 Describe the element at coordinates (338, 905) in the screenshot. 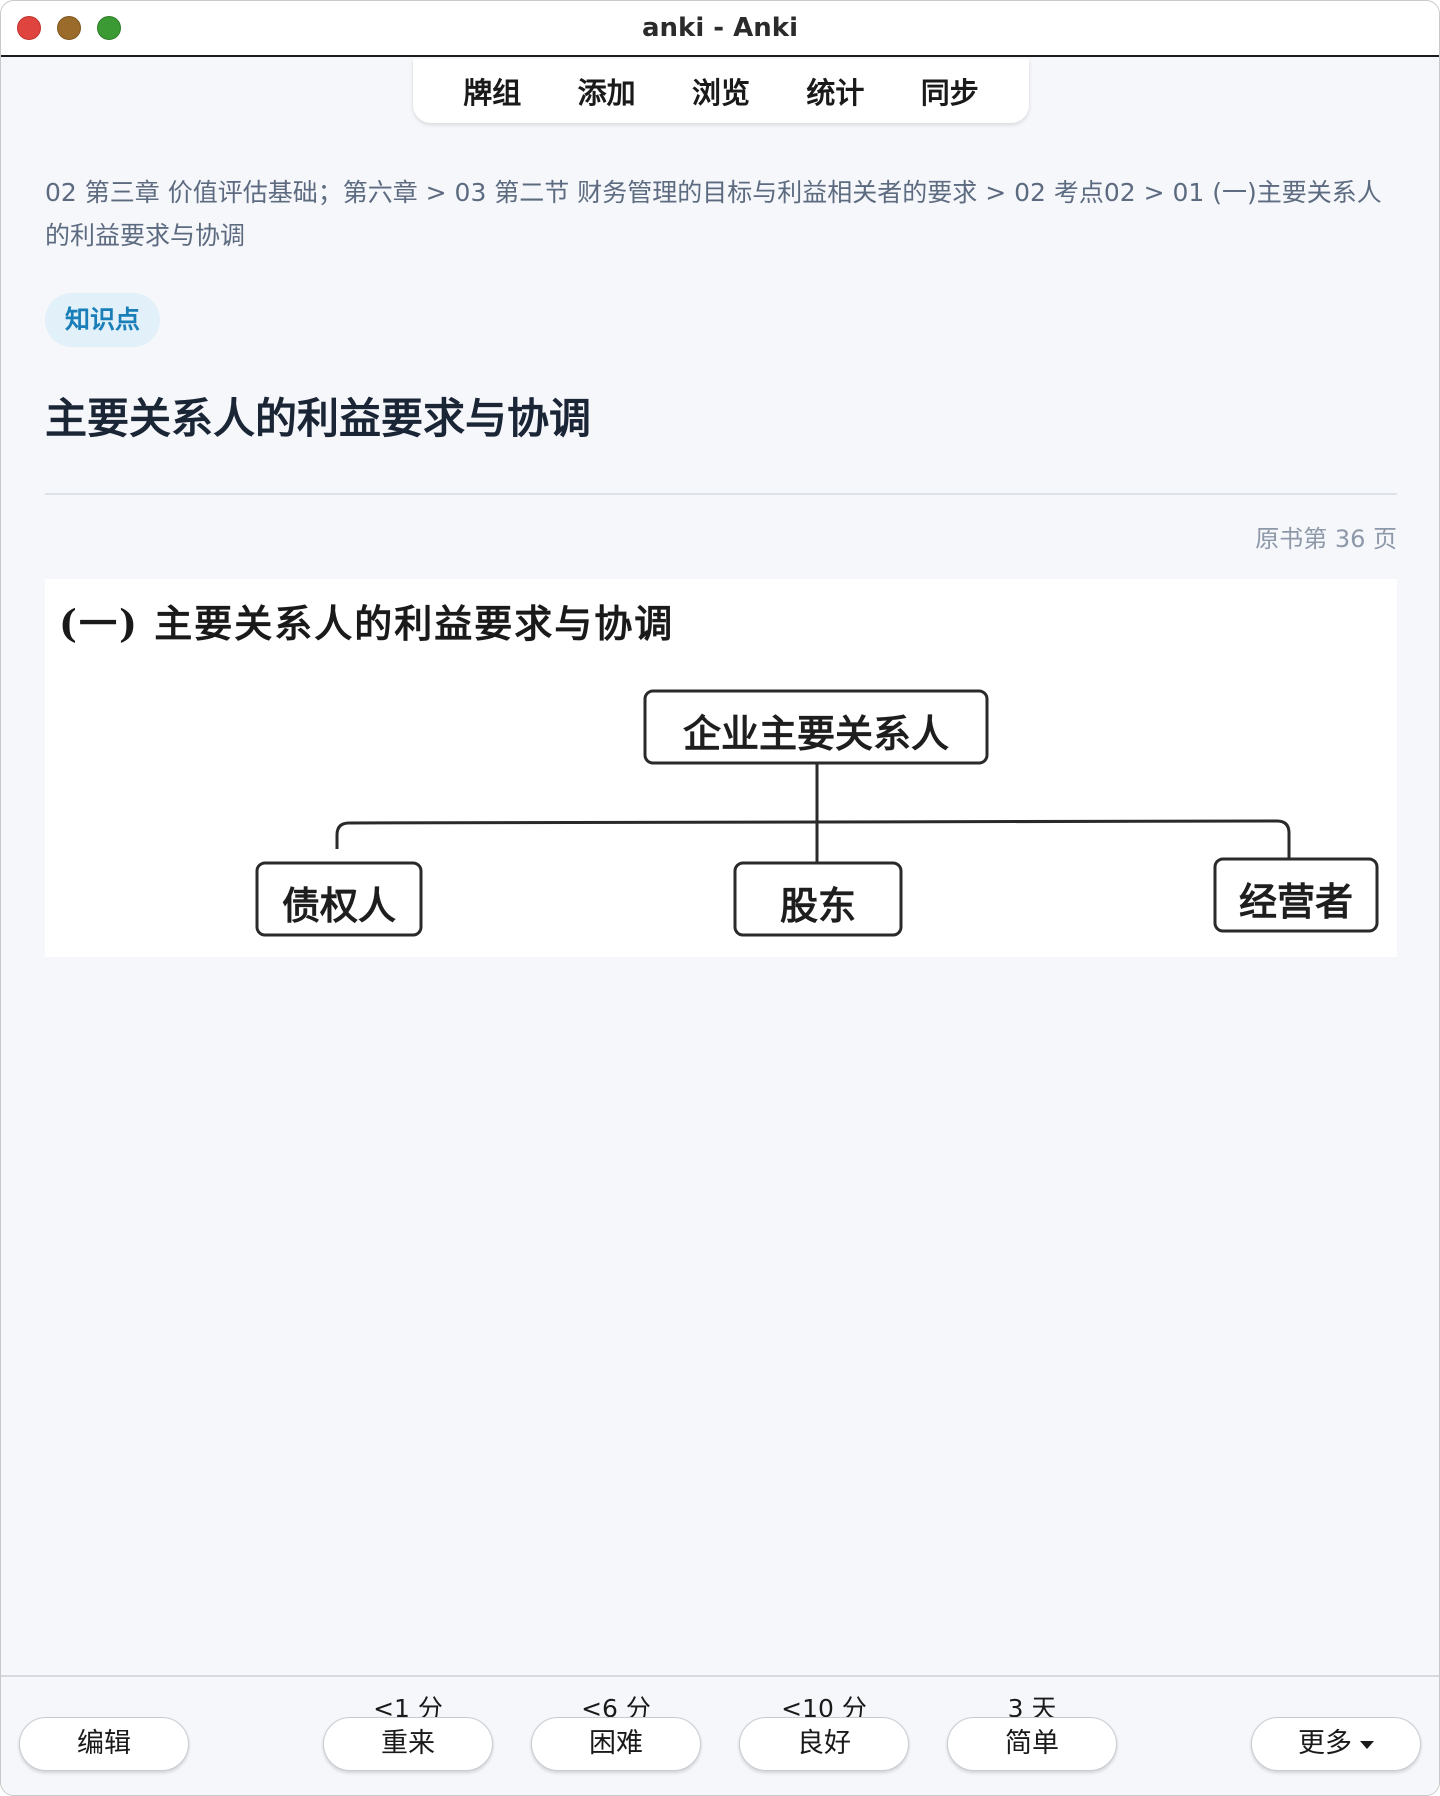

I see `node-creditor: 债权人` at that location.